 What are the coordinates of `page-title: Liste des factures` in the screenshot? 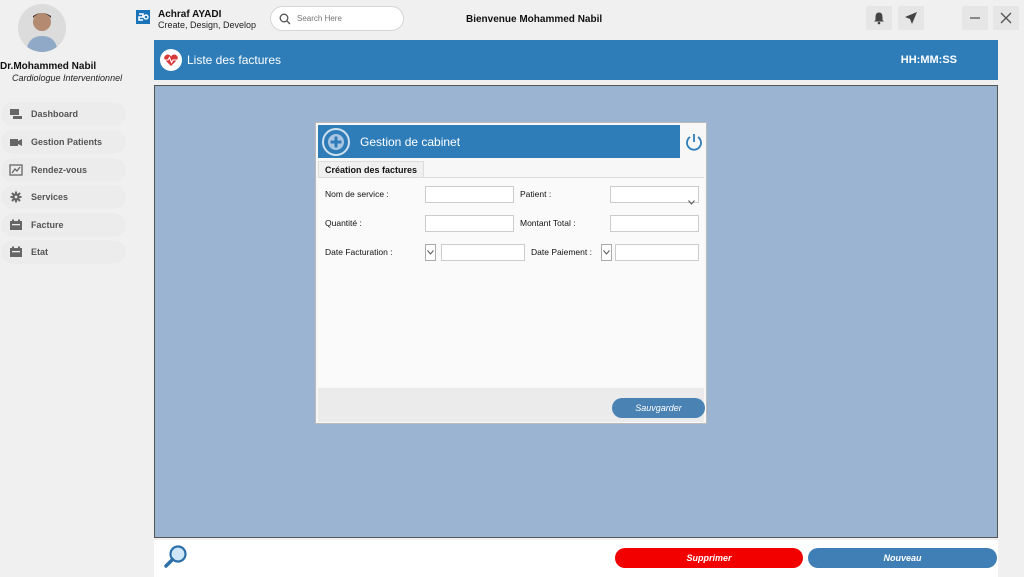 It's located at (234, 60).